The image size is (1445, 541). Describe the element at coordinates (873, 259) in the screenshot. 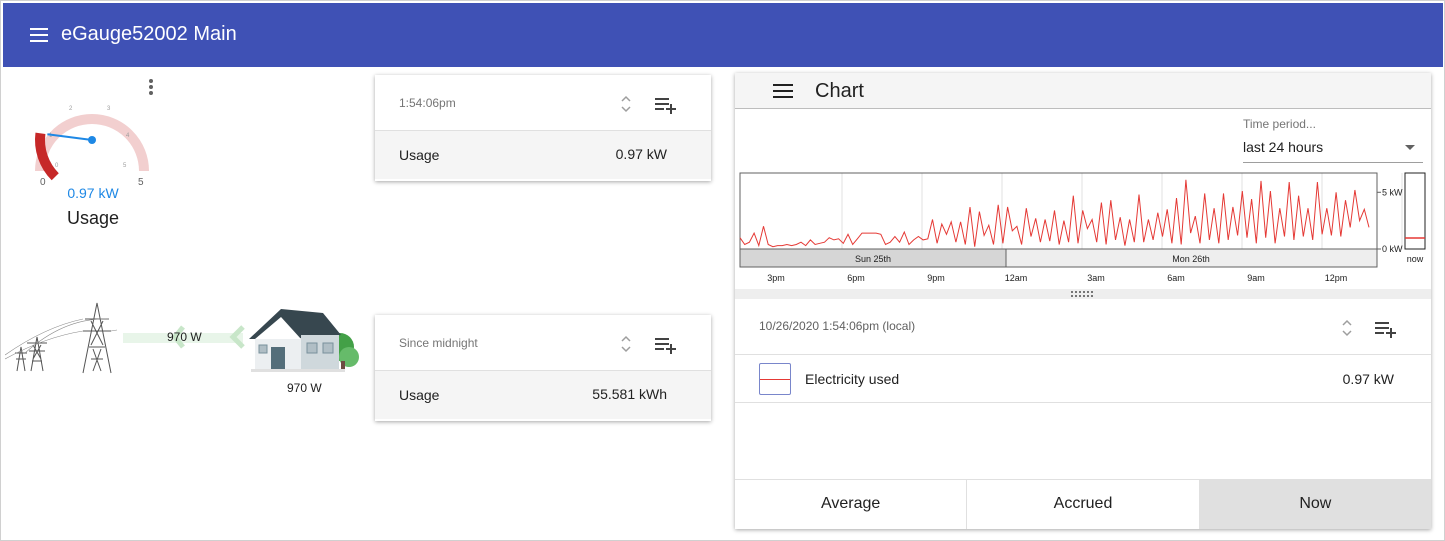

I see `day-label: Sun 25th` at that location.